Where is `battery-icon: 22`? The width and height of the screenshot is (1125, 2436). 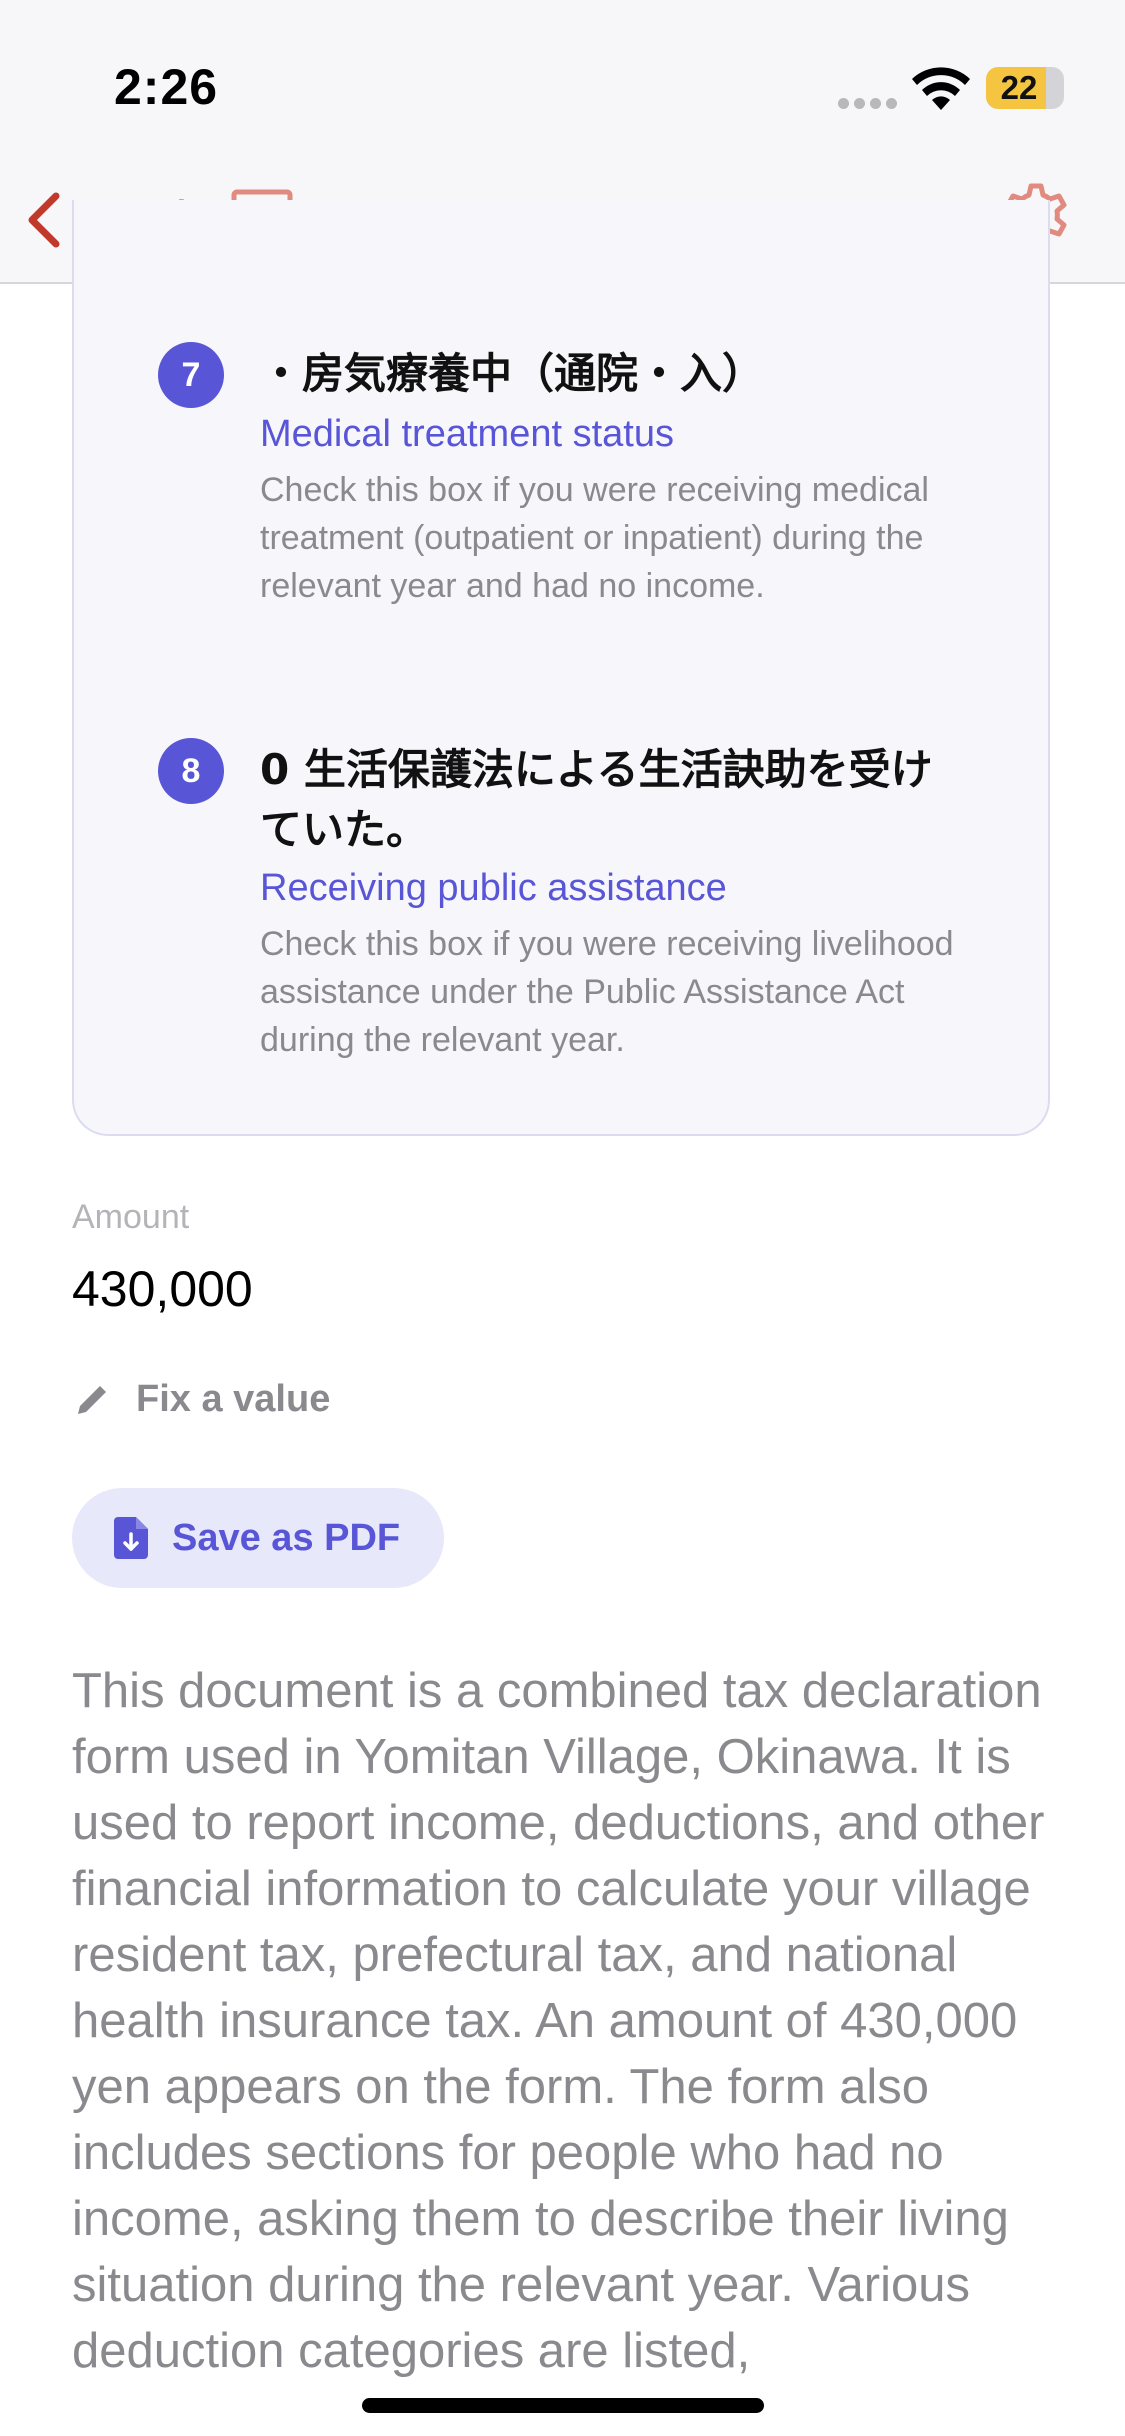 battery-icon: 22 is located at coordinates (1025, 88).